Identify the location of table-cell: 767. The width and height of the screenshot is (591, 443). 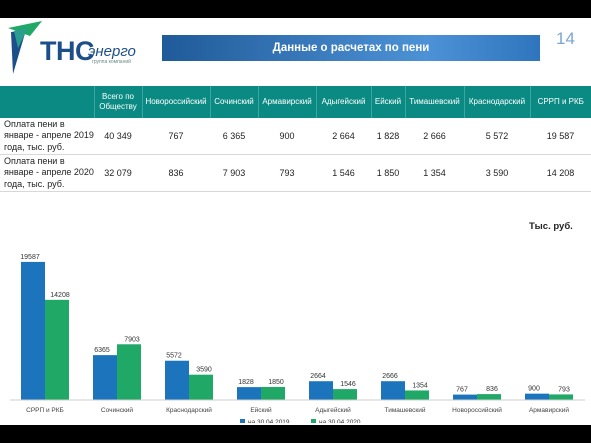
(176, 136).